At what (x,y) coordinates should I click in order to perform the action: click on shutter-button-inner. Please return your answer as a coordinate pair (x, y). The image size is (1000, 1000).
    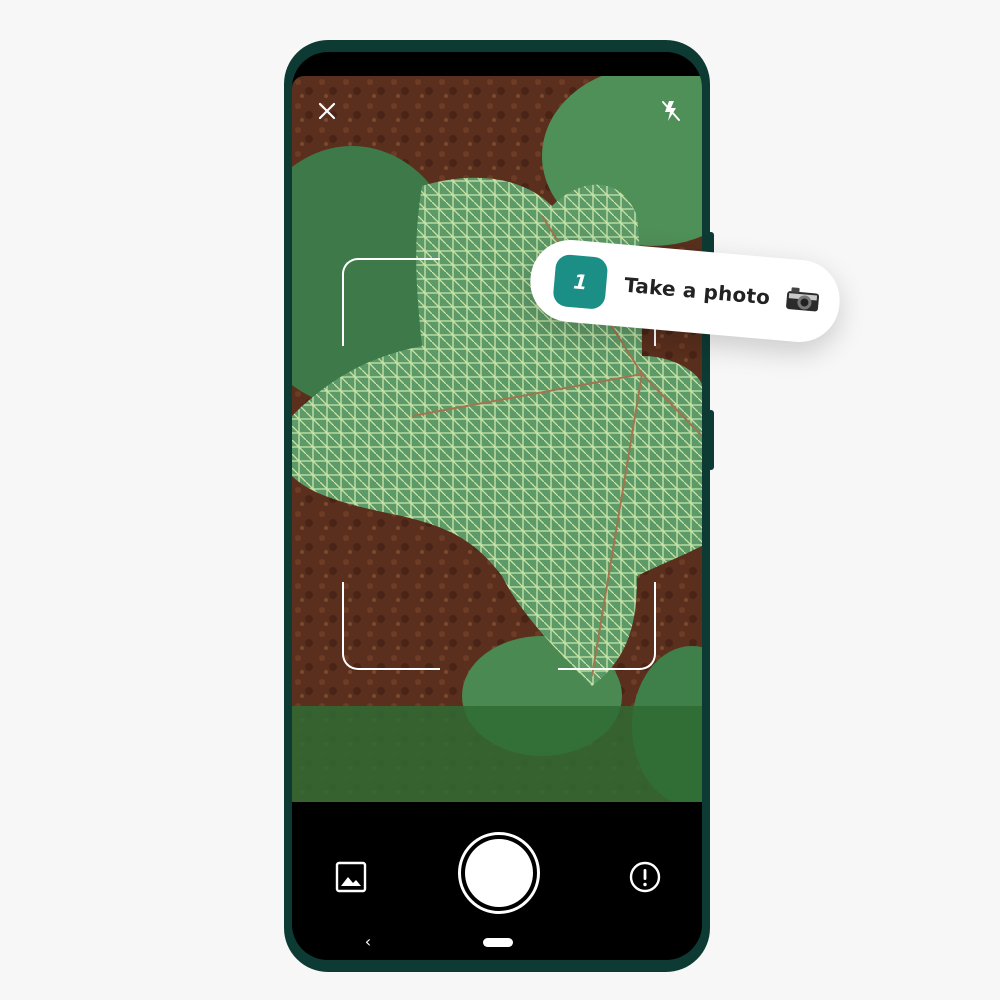
    Looking at the image, I should click on (499, 873).